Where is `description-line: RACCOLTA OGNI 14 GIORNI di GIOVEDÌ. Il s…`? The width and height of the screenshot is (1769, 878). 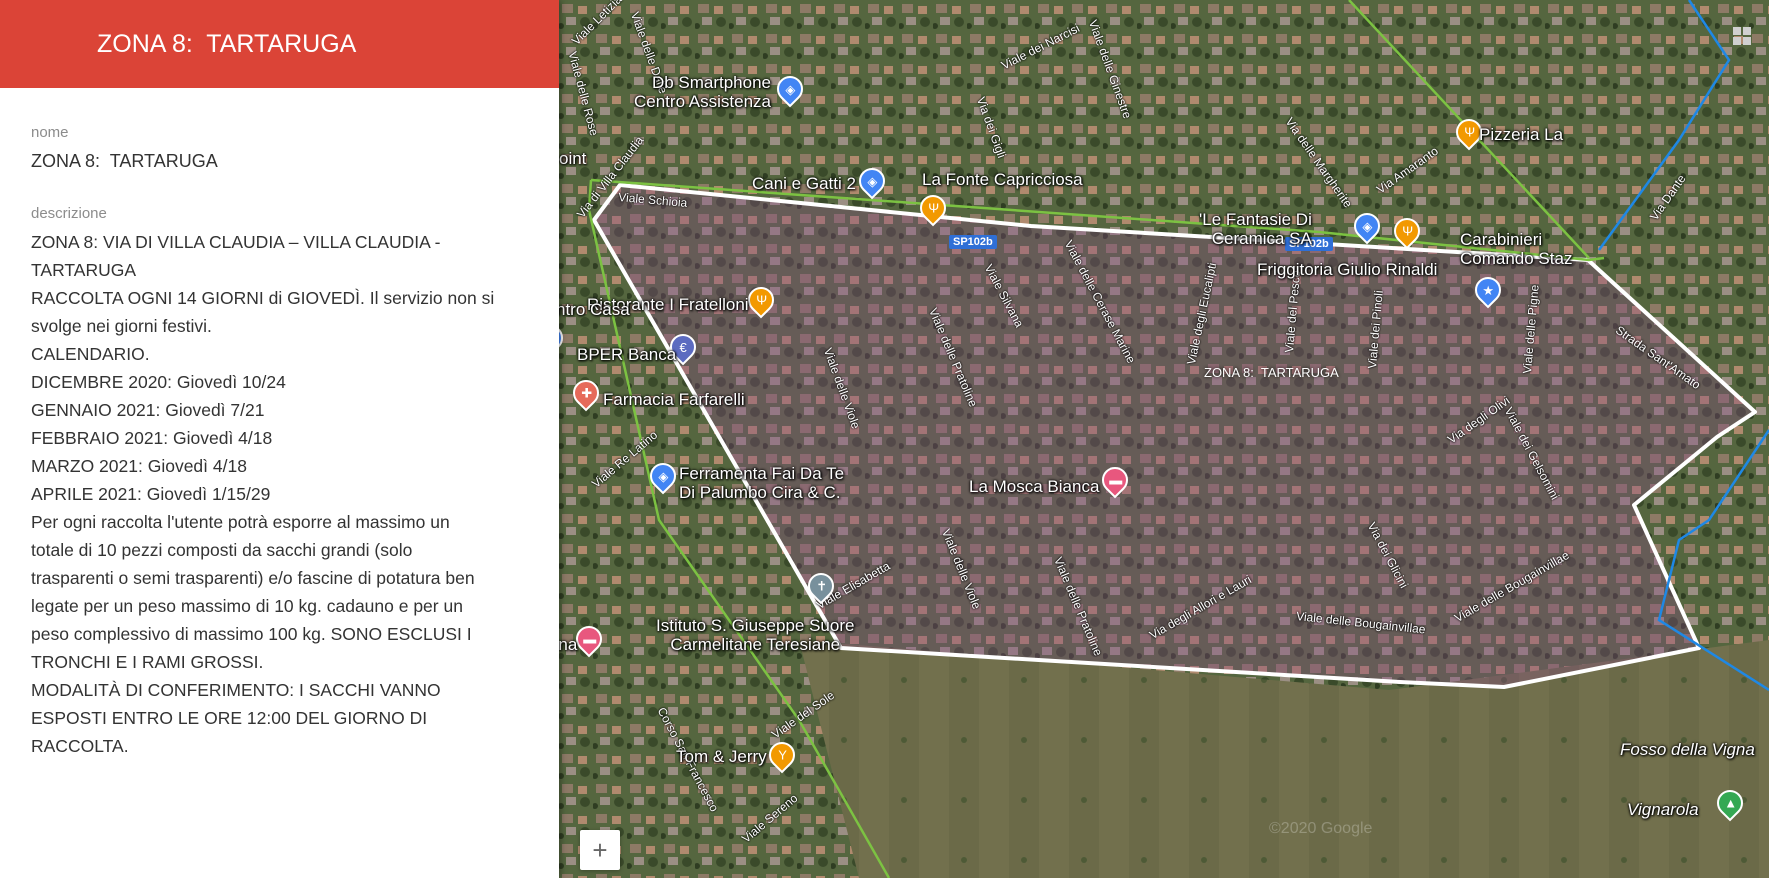
description-line: RACCOLTA OGNI 14 GIORNI di GIOVEDÌ. Il s… is located at coordinates (263, 298).